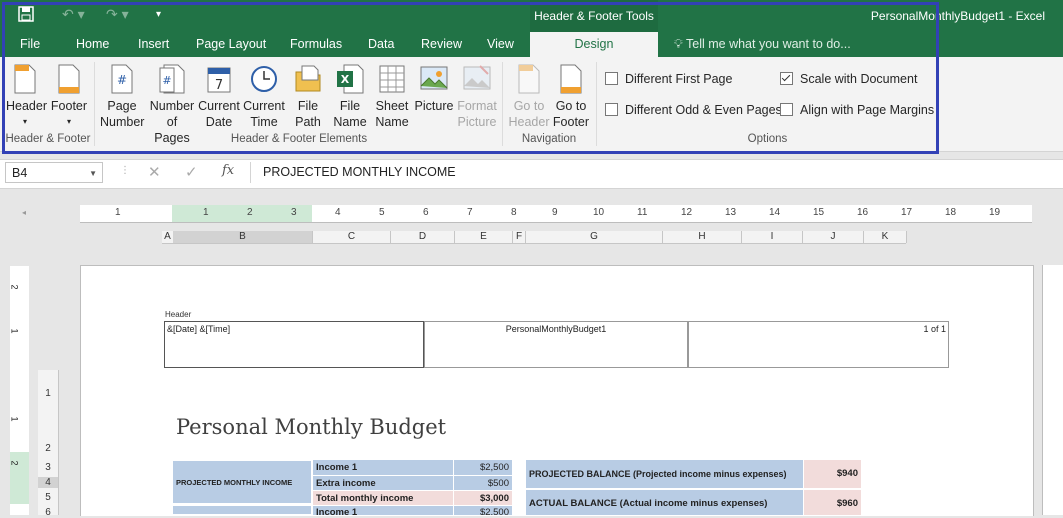 The image size is (1063, 518). I want to click on ruler-mark: 4, so click(338, 212).